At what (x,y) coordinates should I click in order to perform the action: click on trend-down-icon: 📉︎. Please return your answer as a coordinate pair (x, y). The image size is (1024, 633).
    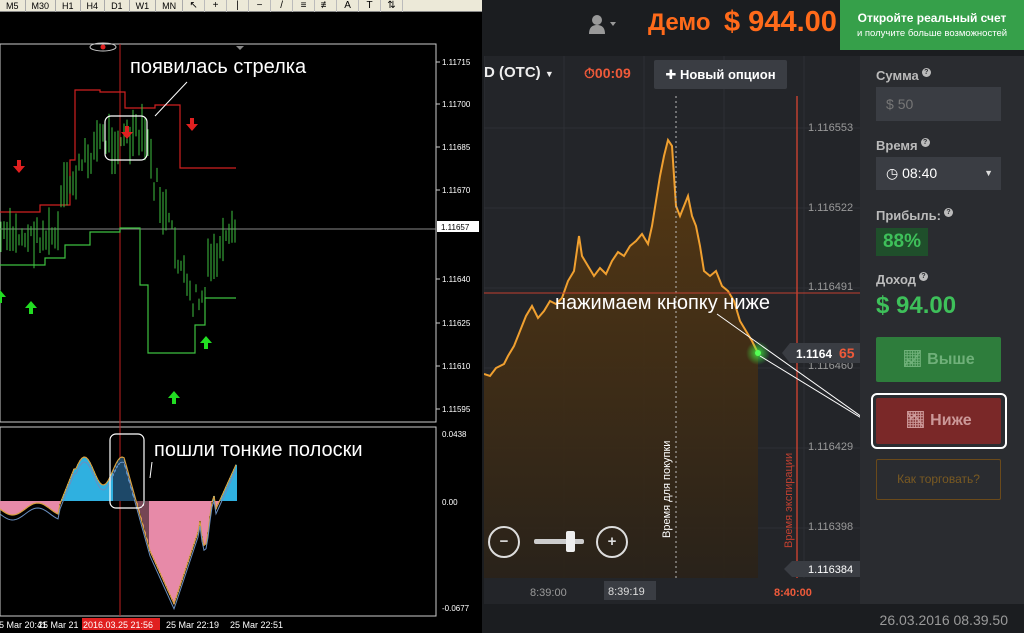
    Looking at the image, I should click on (918, 420).